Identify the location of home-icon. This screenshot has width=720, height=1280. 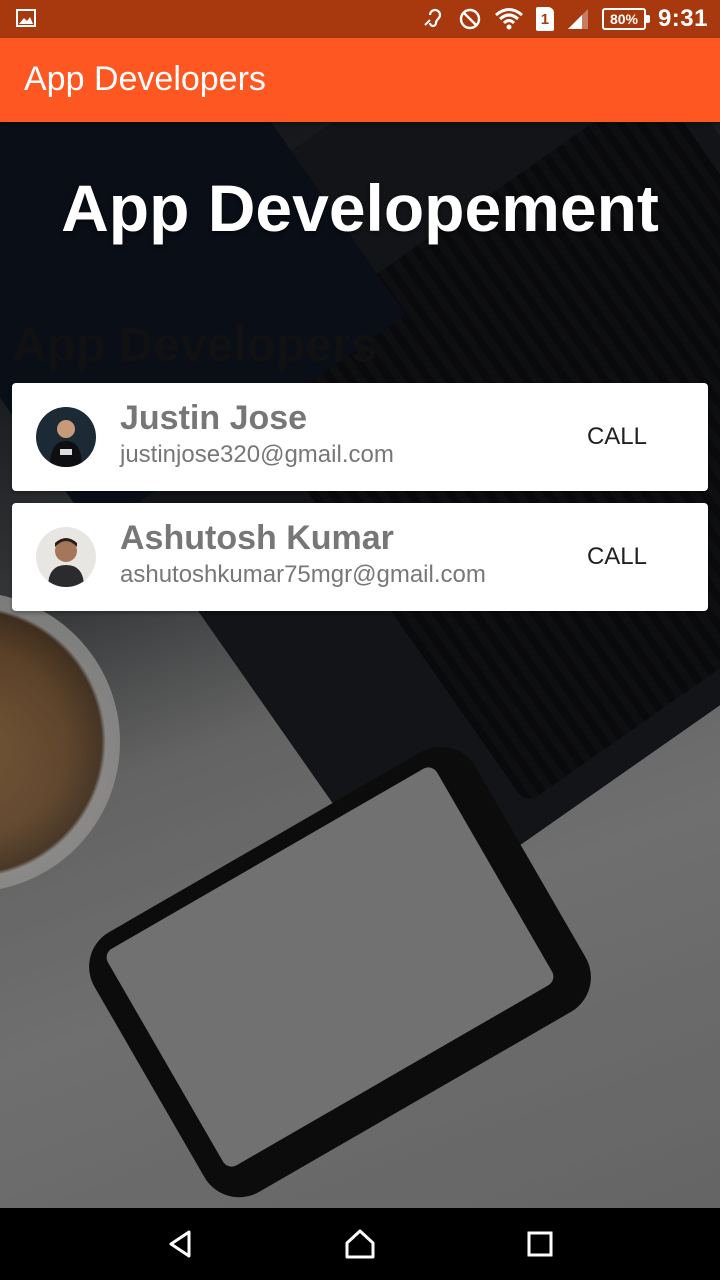
(360, 1244).